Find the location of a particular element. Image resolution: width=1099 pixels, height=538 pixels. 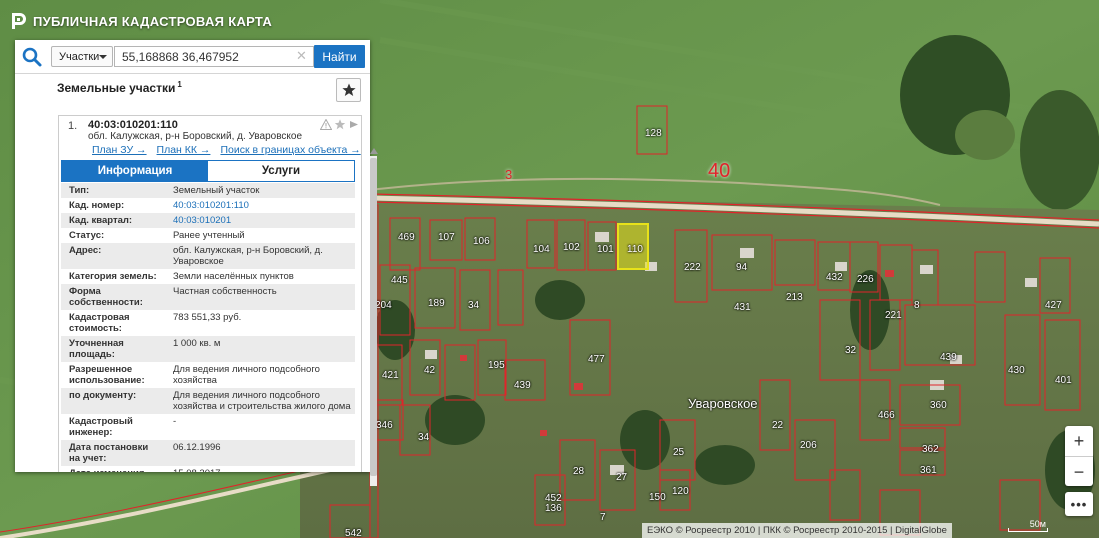

clear-icon: ✕ is located at coordinates (301, 56).